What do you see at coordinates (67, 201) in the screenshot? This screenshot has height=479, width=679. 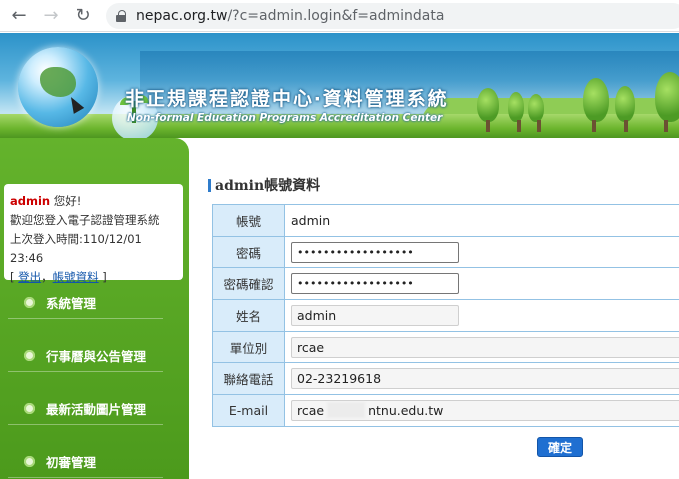 I see `greeting: 您好!` at bounding box center [67, 201].